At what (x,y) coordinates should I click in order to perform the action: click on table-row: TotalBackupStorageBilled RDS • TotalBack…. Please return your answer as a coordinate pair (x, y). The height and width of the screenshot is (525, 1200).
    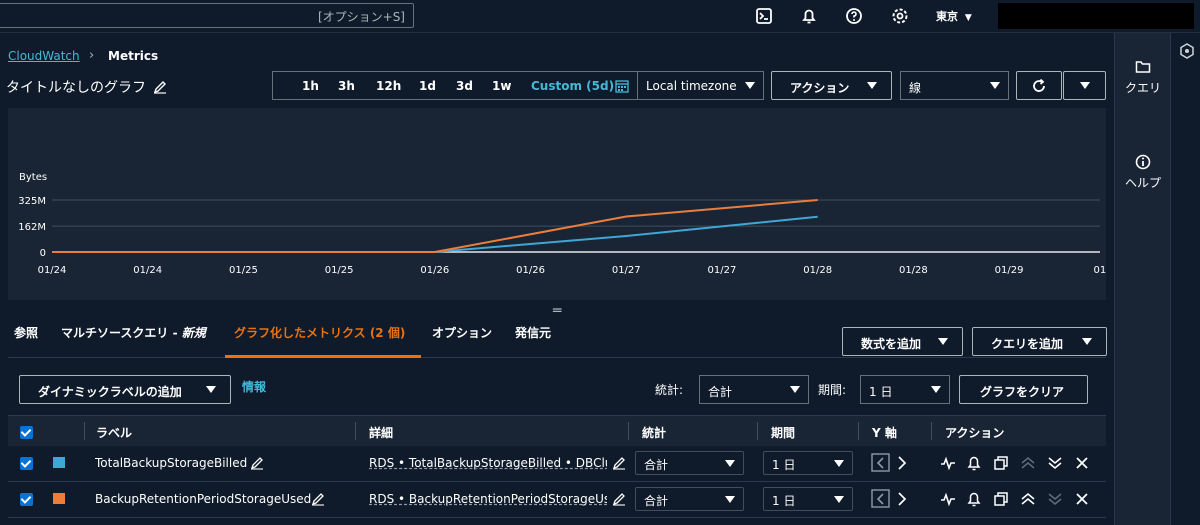
    Looking at the image, I should click on (557, 464).